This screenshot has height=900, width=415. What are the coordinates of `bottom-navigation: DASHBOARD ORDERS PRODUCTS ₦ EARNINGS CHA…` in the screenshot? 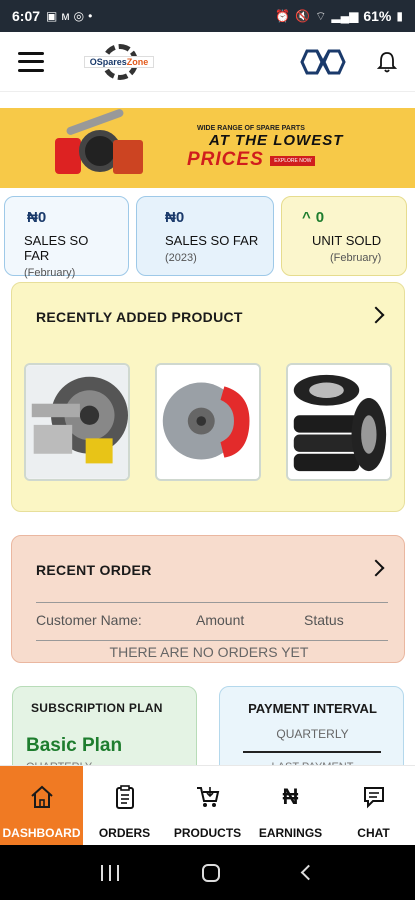 It's located at (207, 805).